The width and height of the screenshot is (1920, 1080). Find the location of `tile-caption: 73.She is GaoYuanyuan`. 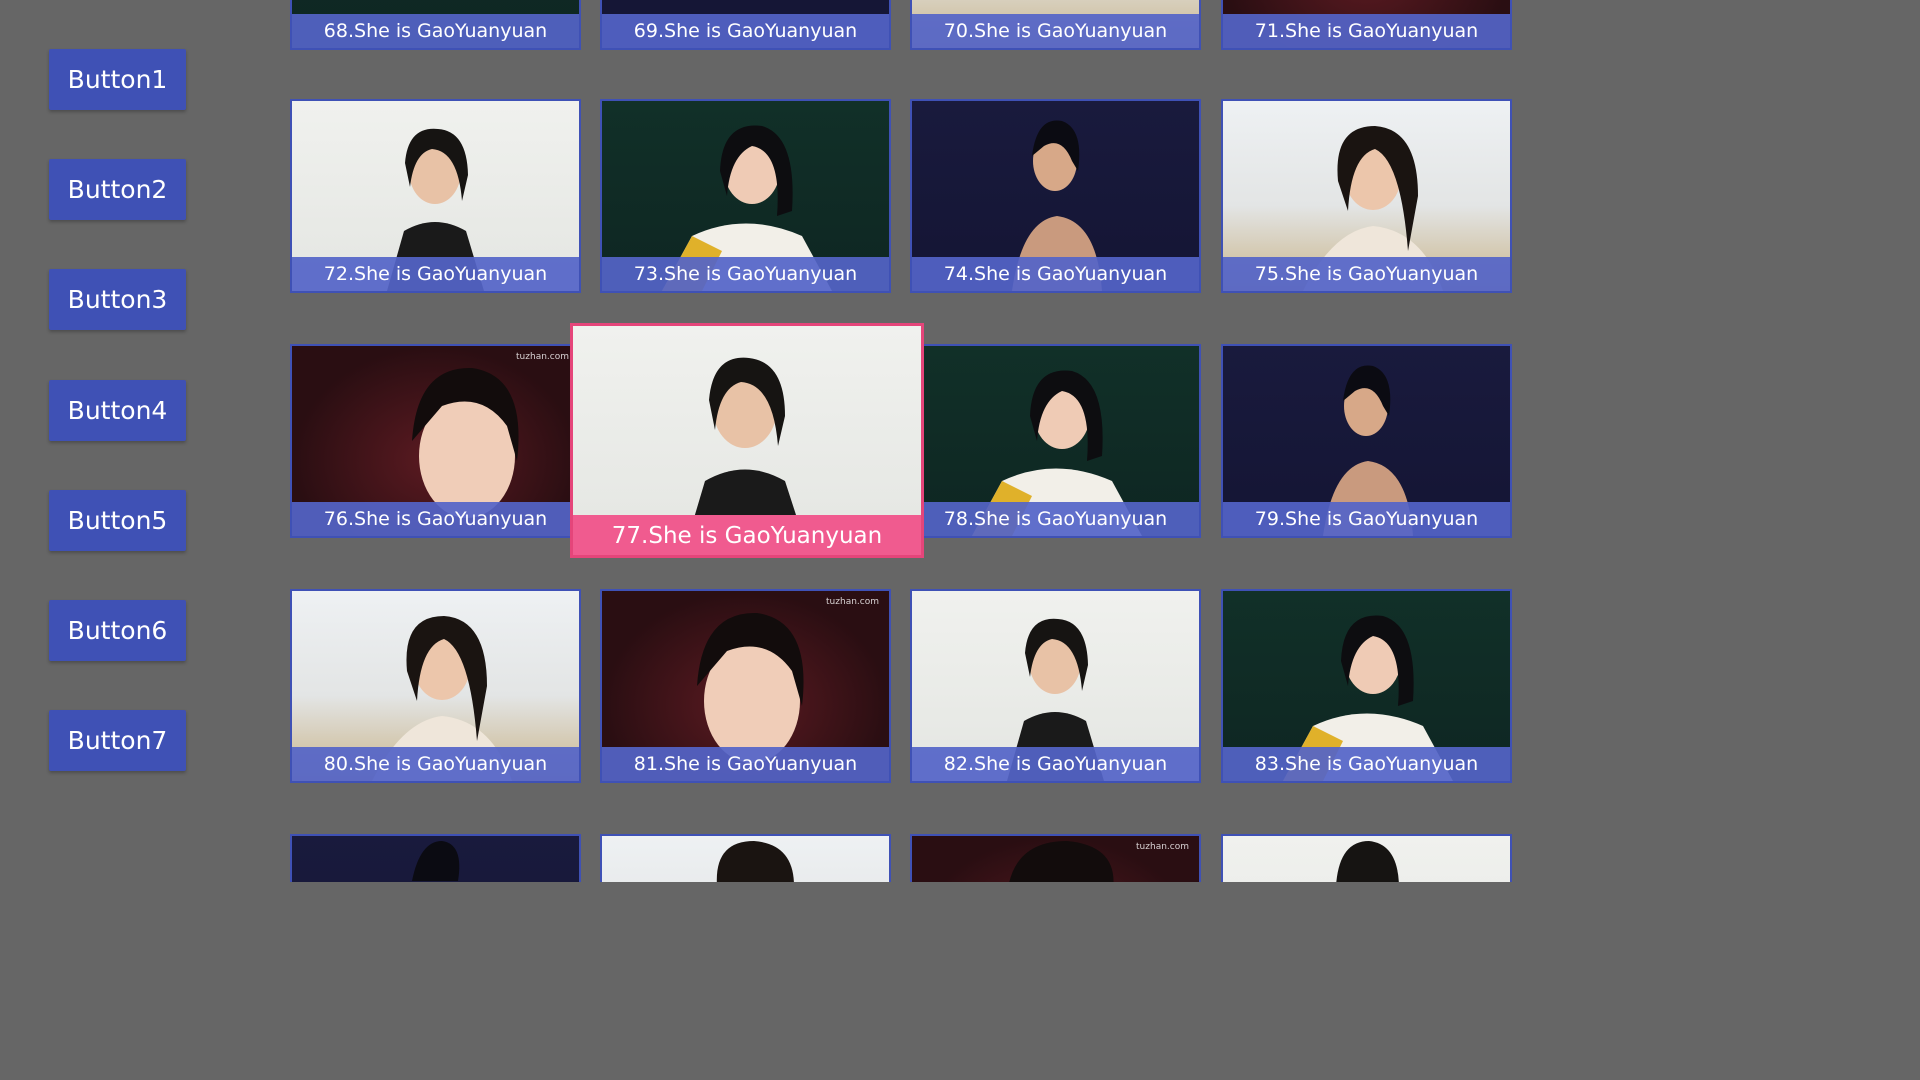

tile-caption: 73.She is GaoYuanyuan is located at coordinates (745, 274).